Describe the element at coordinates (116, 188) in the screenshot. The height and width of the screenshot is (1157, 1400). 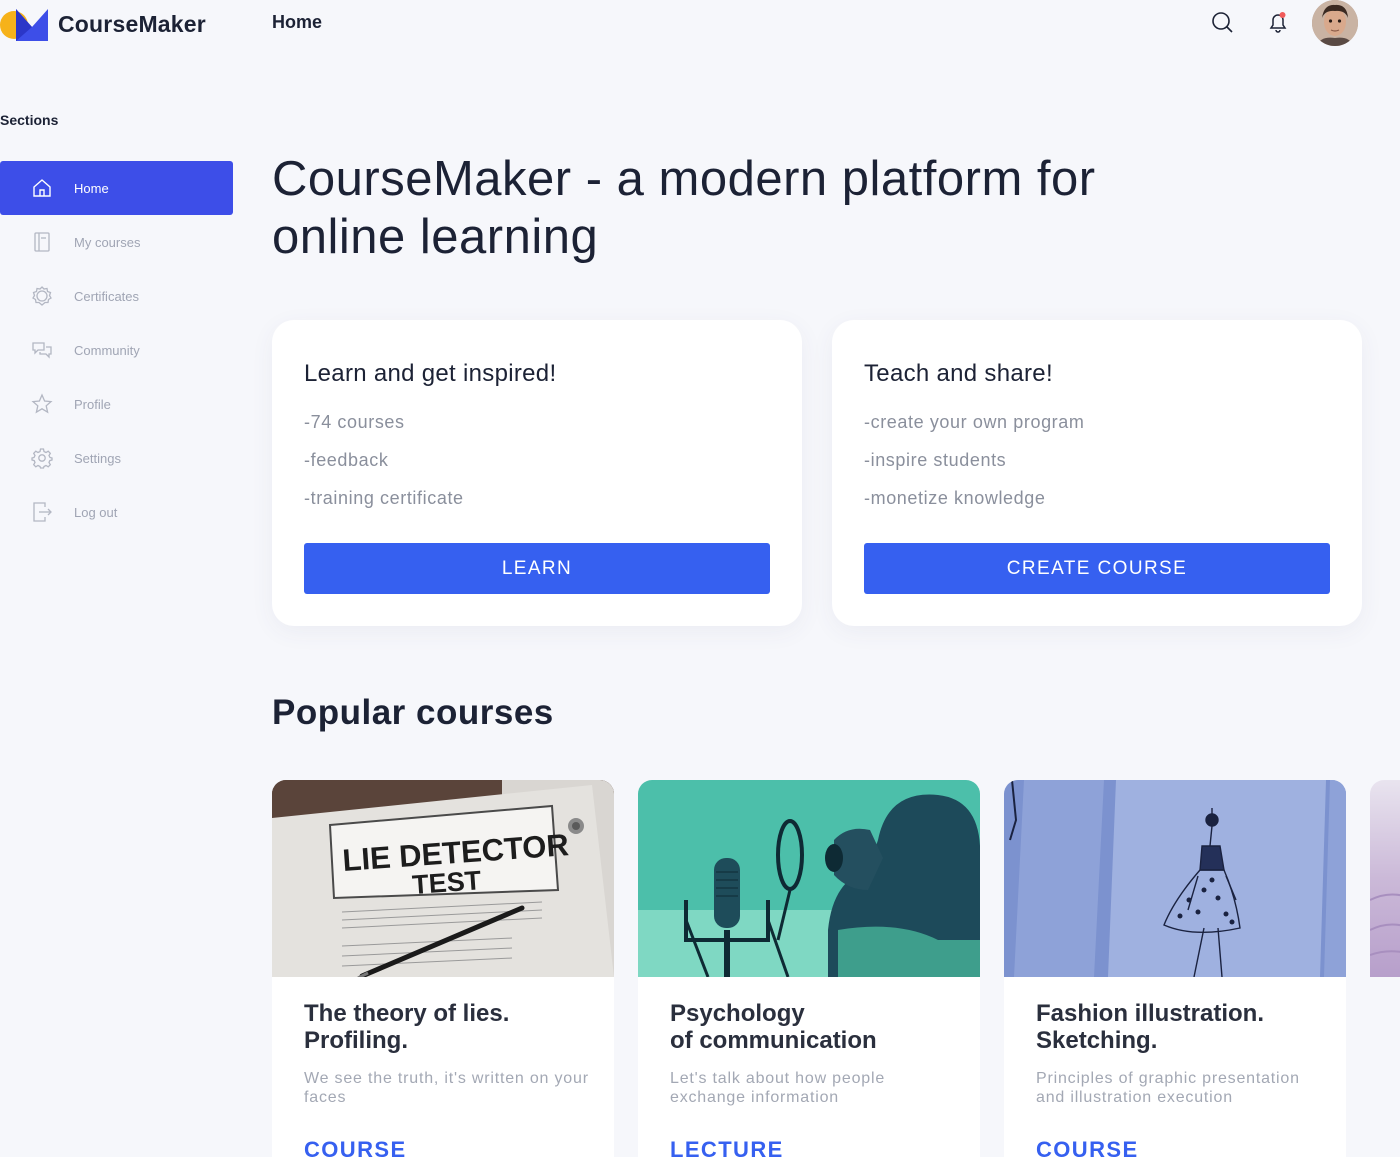
I see `sidebar-item-home: Home` at that location.